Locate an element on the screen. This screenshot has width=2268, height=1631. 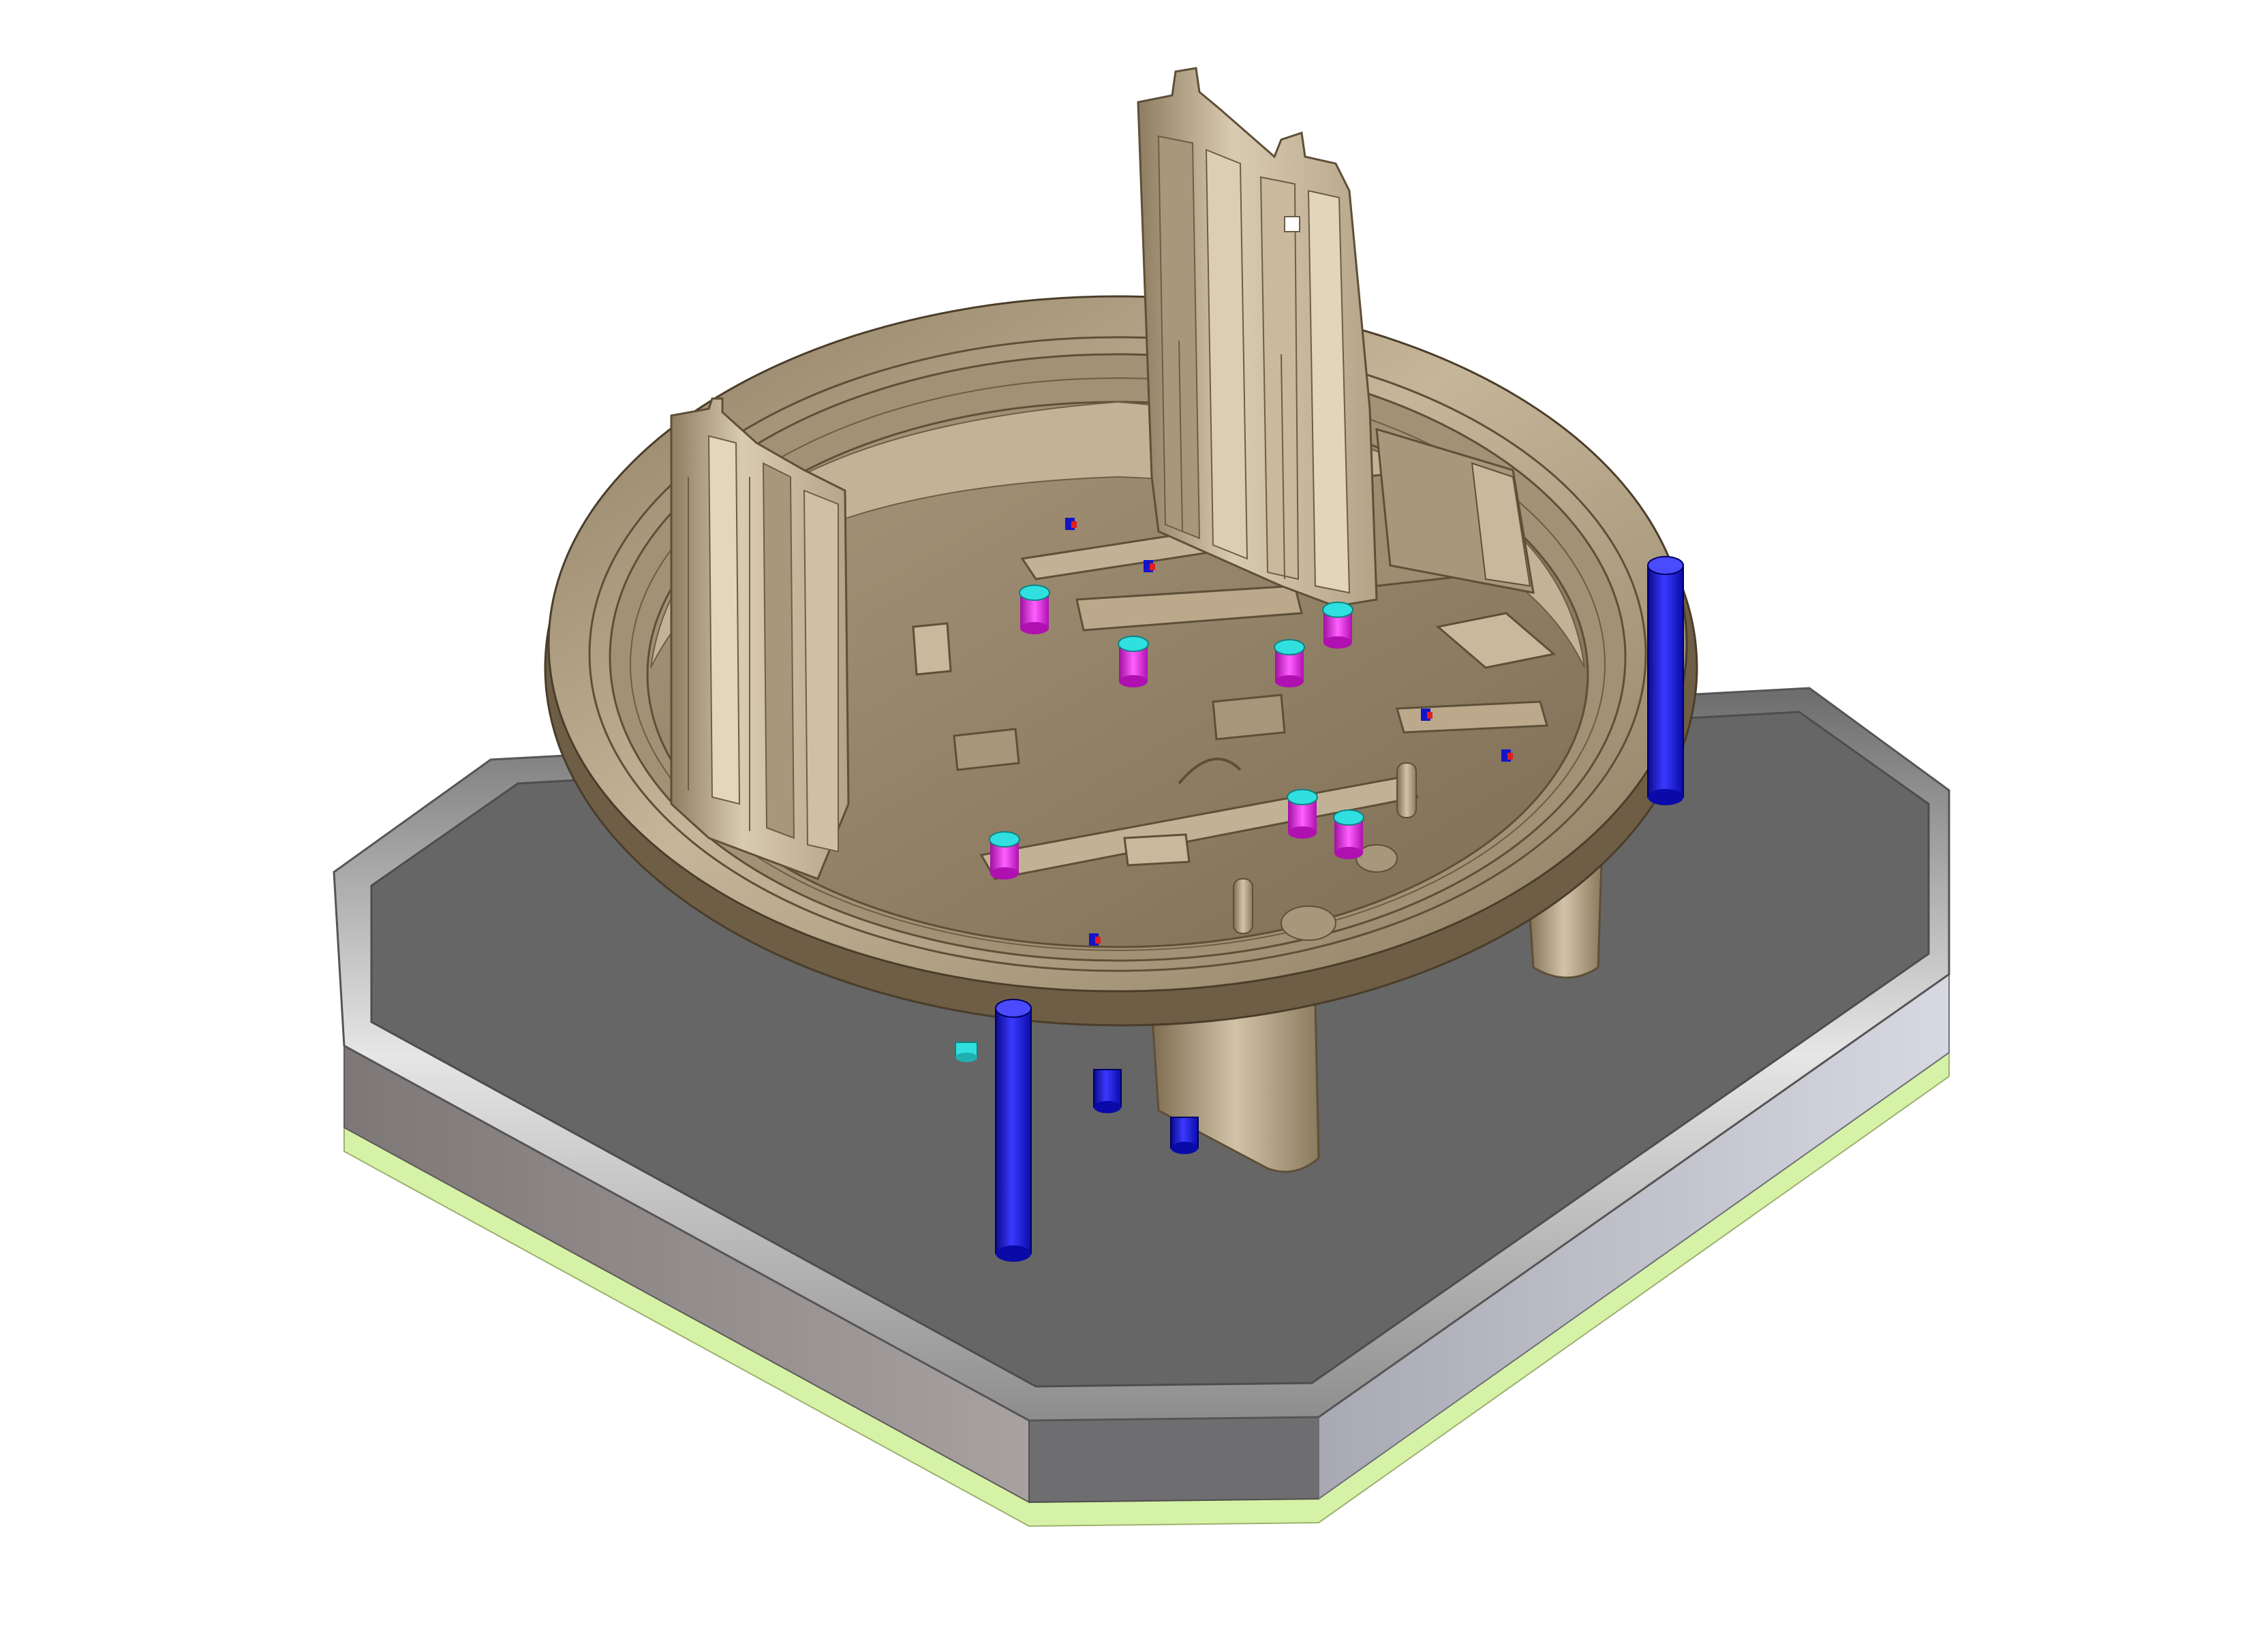
guide-pin-front-left is located at coordinates (1013, 1130).